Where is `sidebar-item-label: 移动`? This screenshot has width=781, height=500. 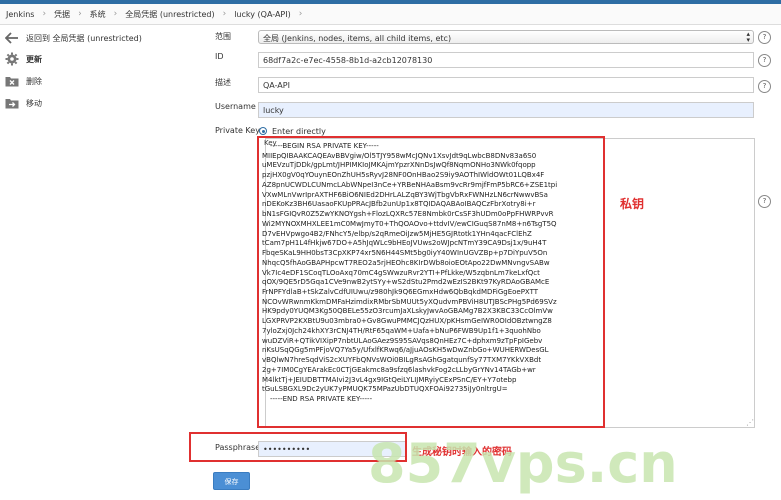
sidebar-item-label: 移动 is located at coordinates (34, 103).